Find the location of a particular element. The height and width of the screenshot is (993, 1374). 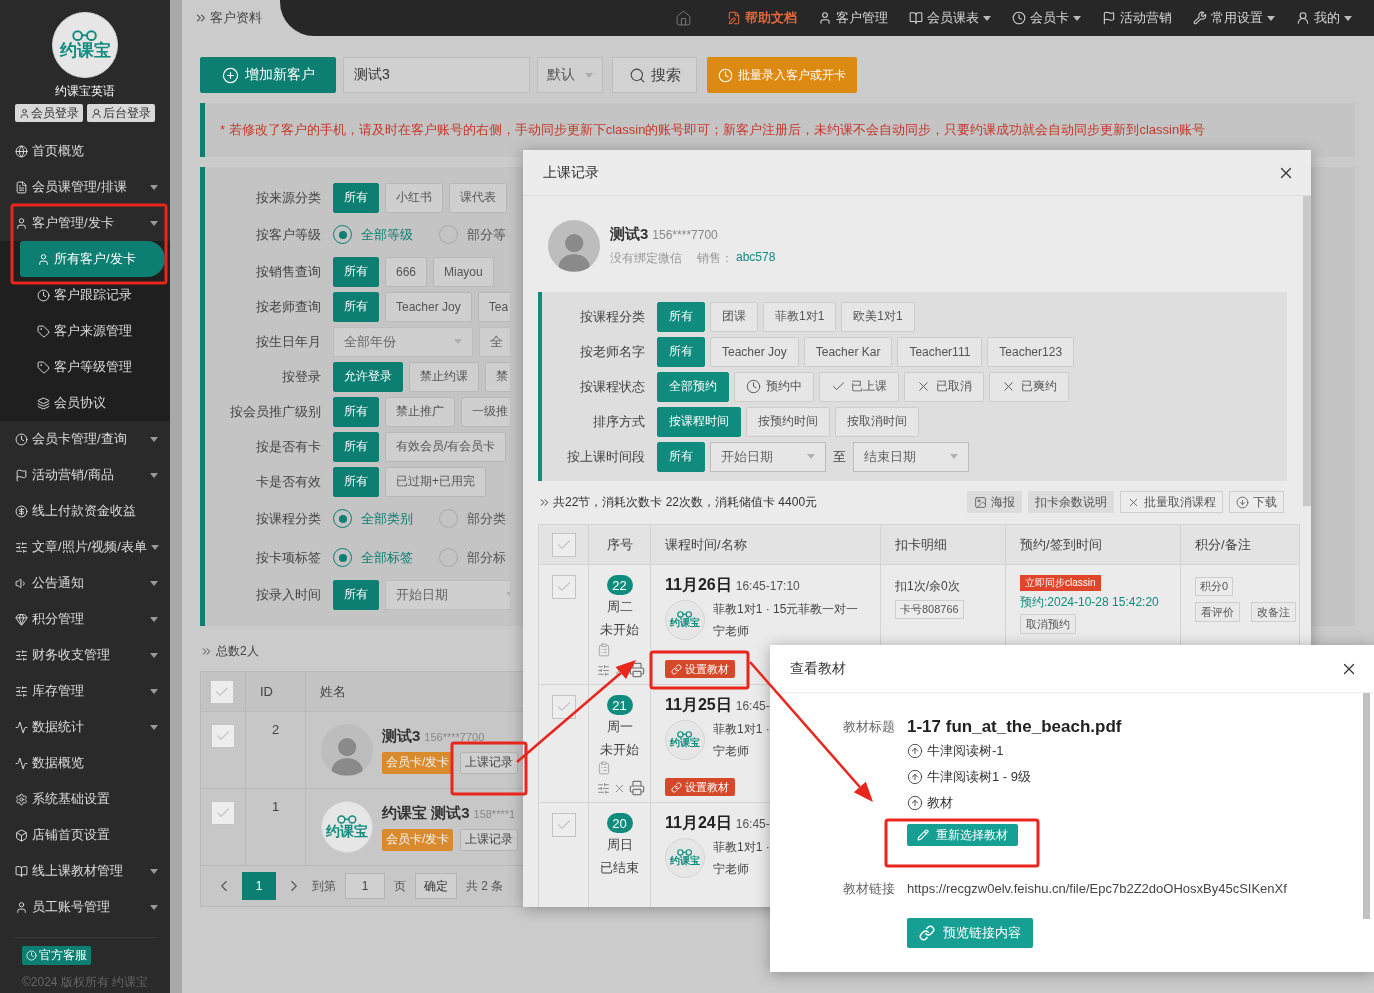

sidebar-item: 活动营销/商品 is located at coordinates (85, 475).